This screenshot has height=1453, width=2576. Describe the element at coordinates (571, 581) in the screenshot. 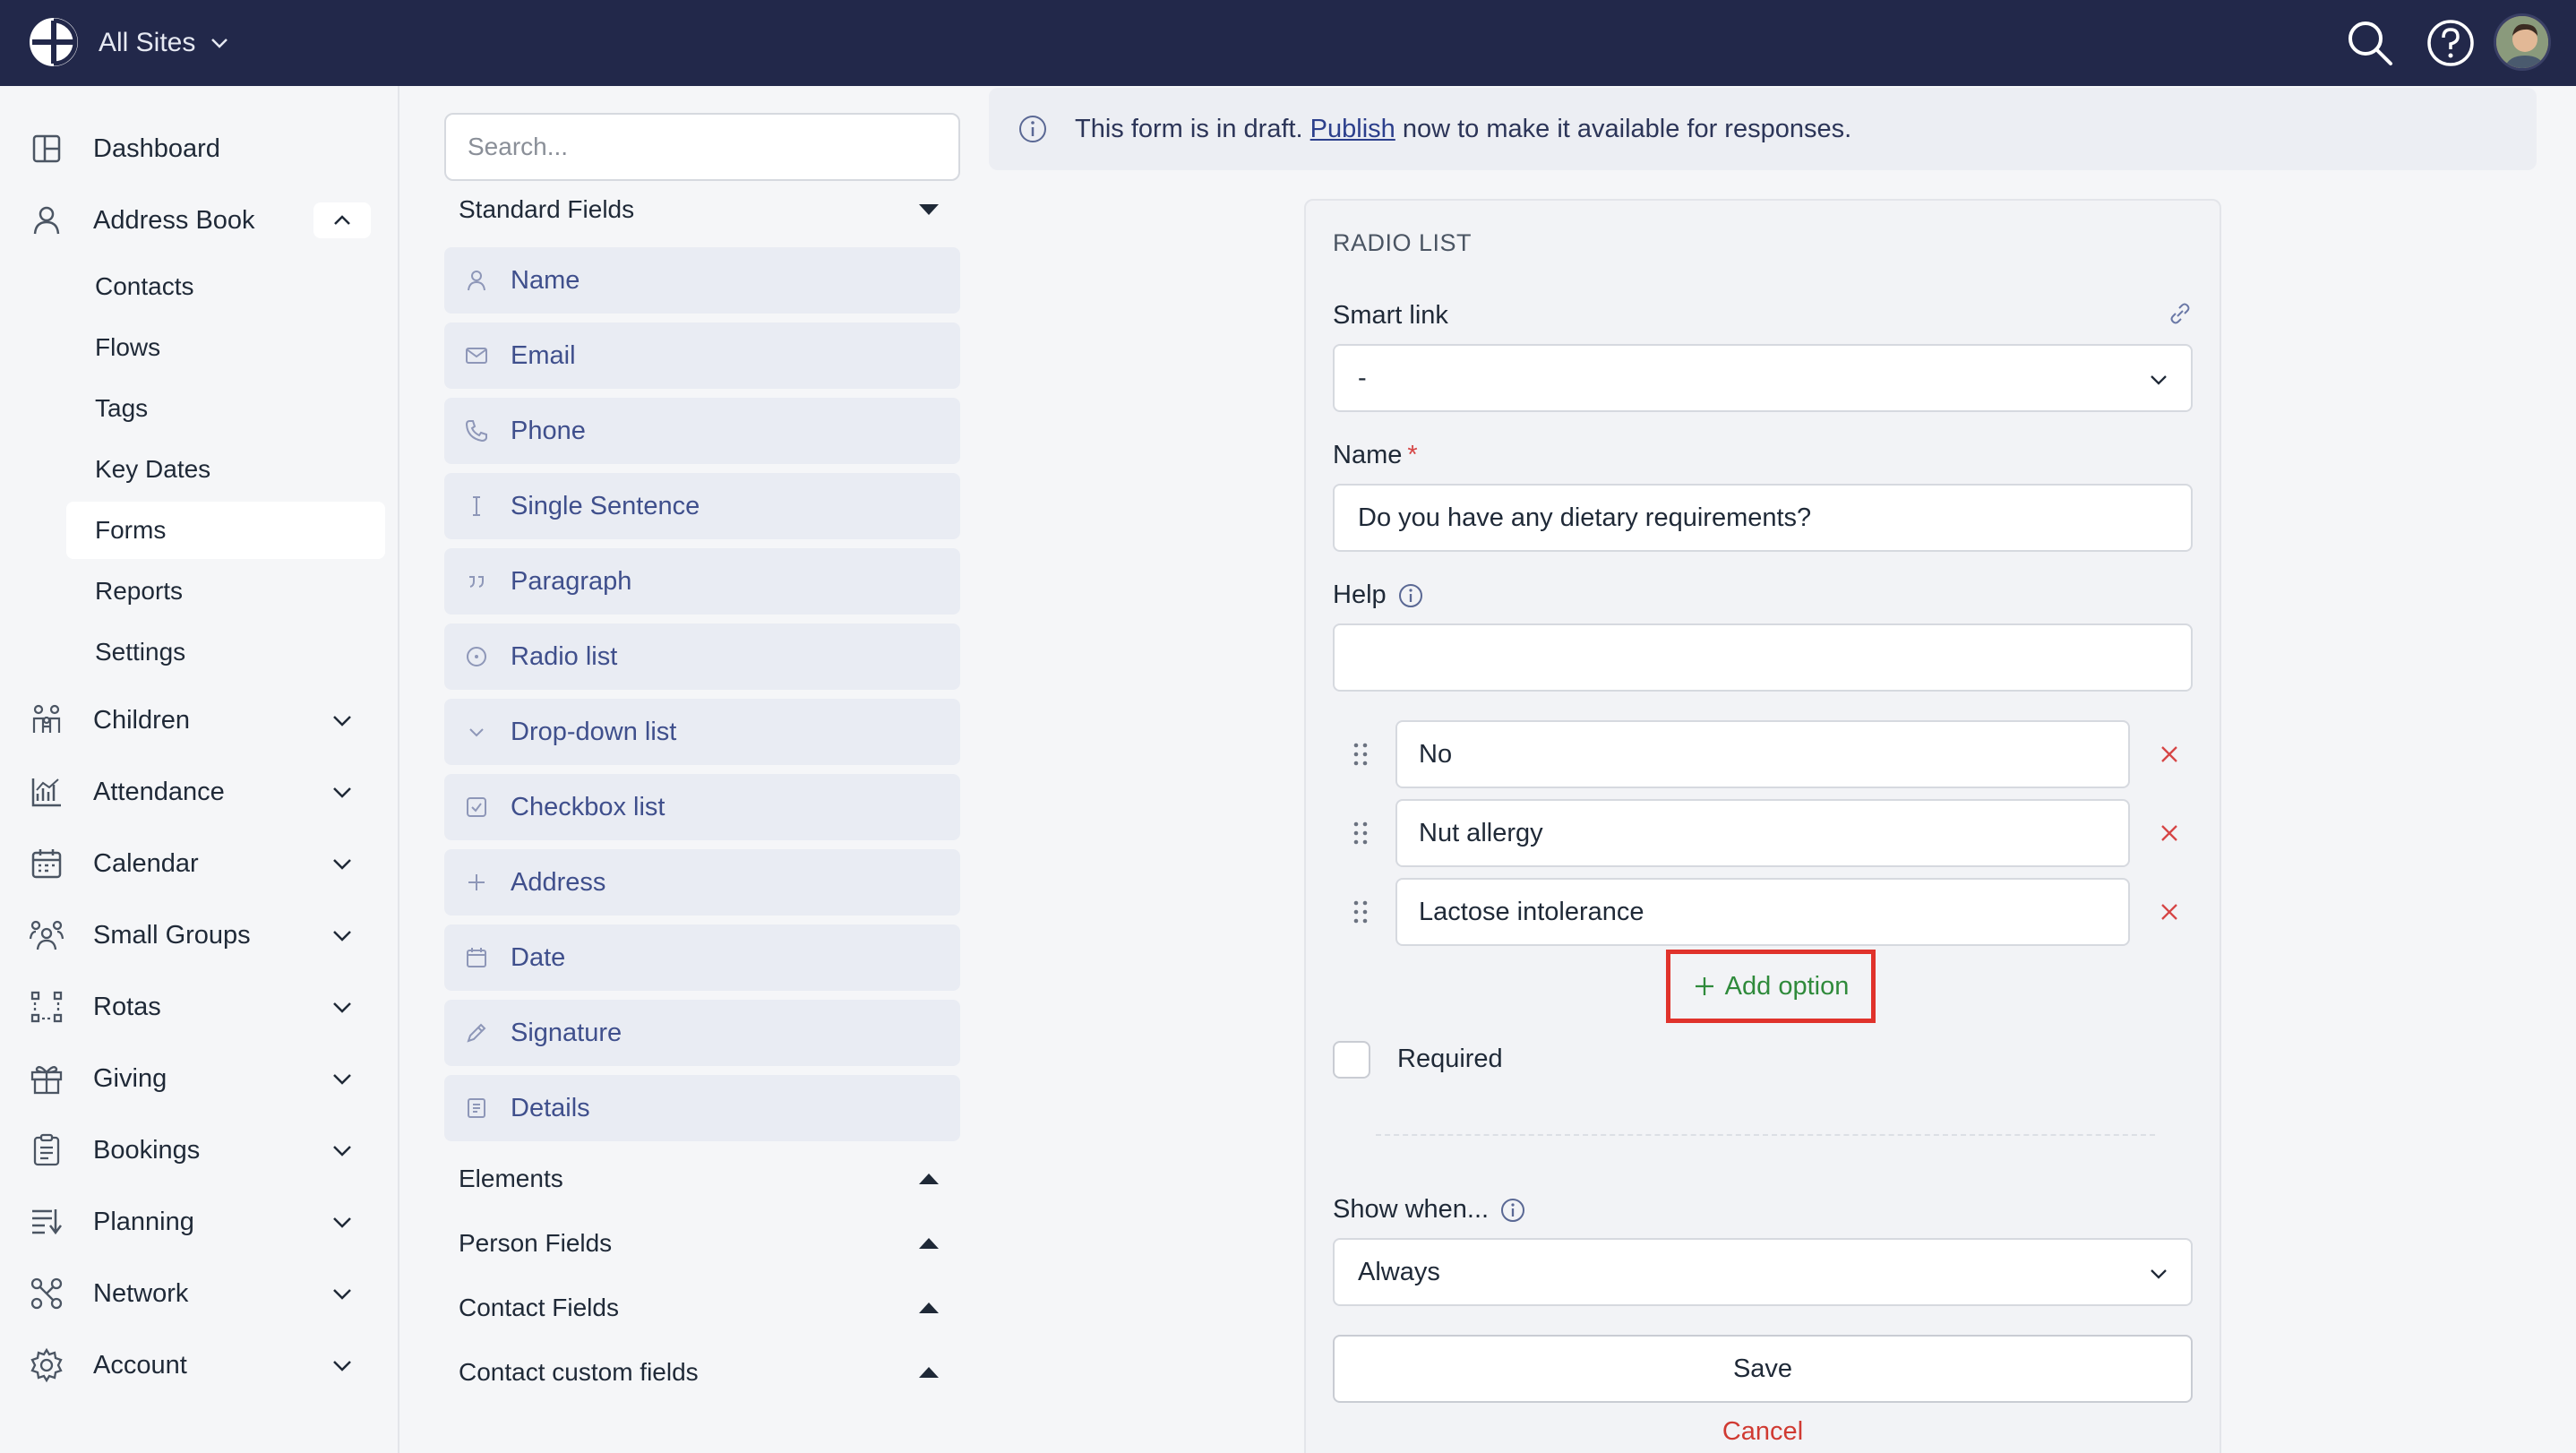

I see `field-label: Paragraph` at that location.